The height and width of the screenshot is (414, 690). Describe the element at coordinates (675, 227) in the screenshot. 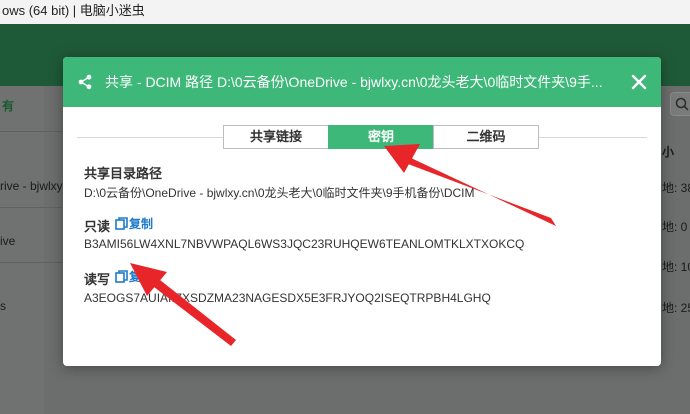

I see `bg-right-row: 地: 0` at that location.